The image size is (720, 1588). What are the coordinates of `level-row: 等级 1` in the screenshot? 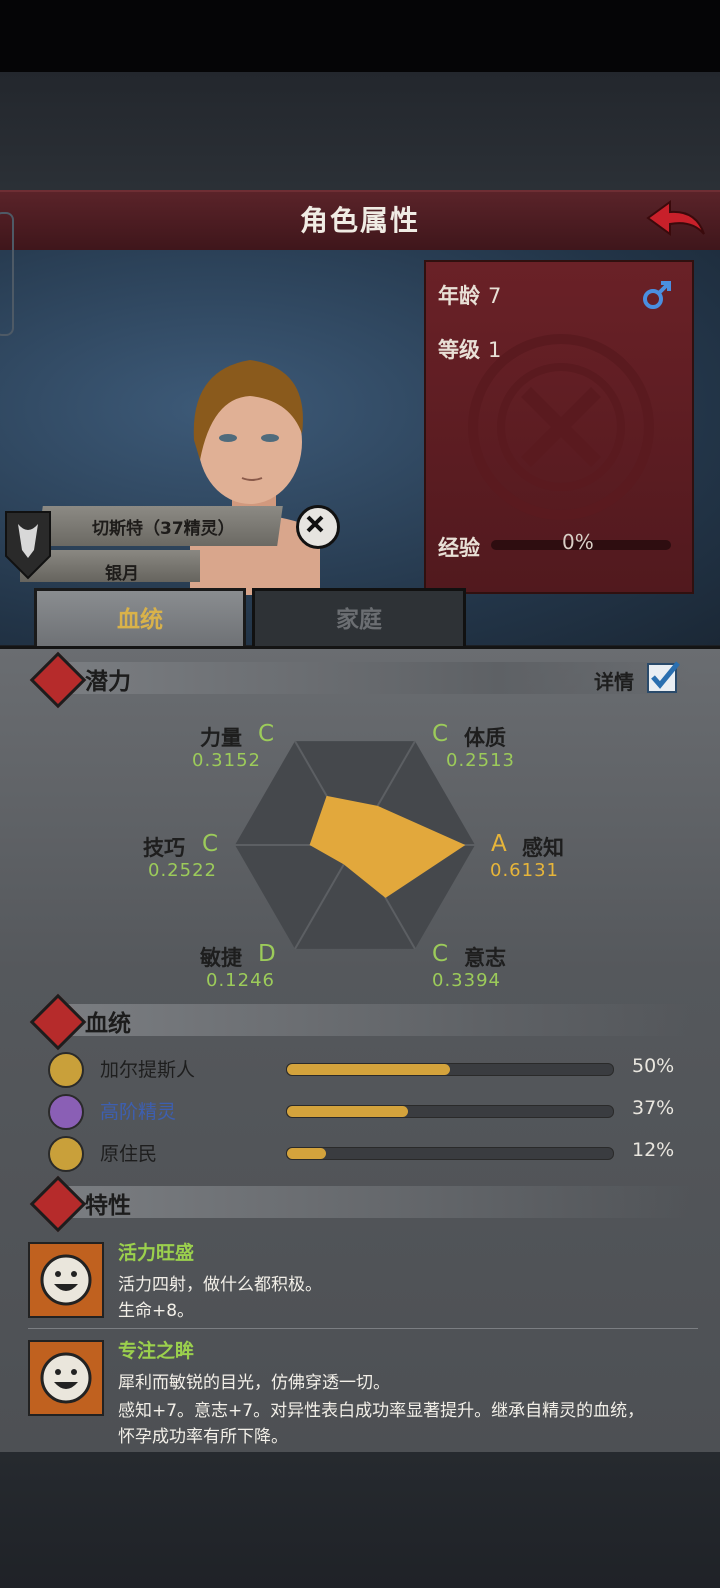 It's located at (469, 349).